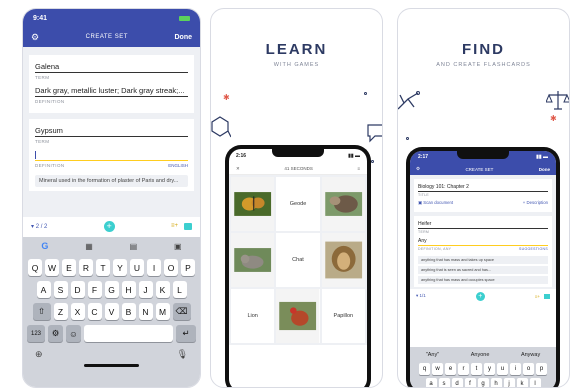 The width and height of the screenshot is (576, 392). I want to click on match-tile-lion, so click(343, 260).